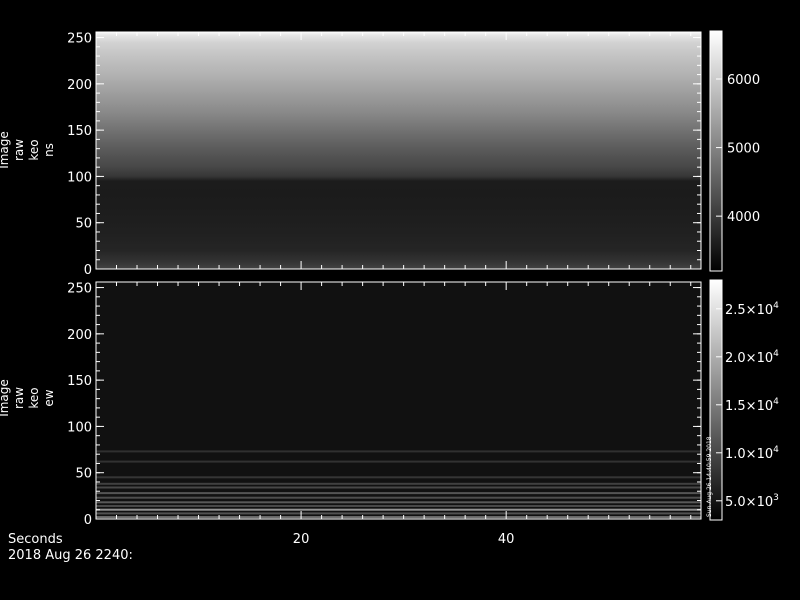 The height and width of the screenshot is (600, 800). I want to click on ns-colorbar: 4000 5000 6000, so click(734, 151).